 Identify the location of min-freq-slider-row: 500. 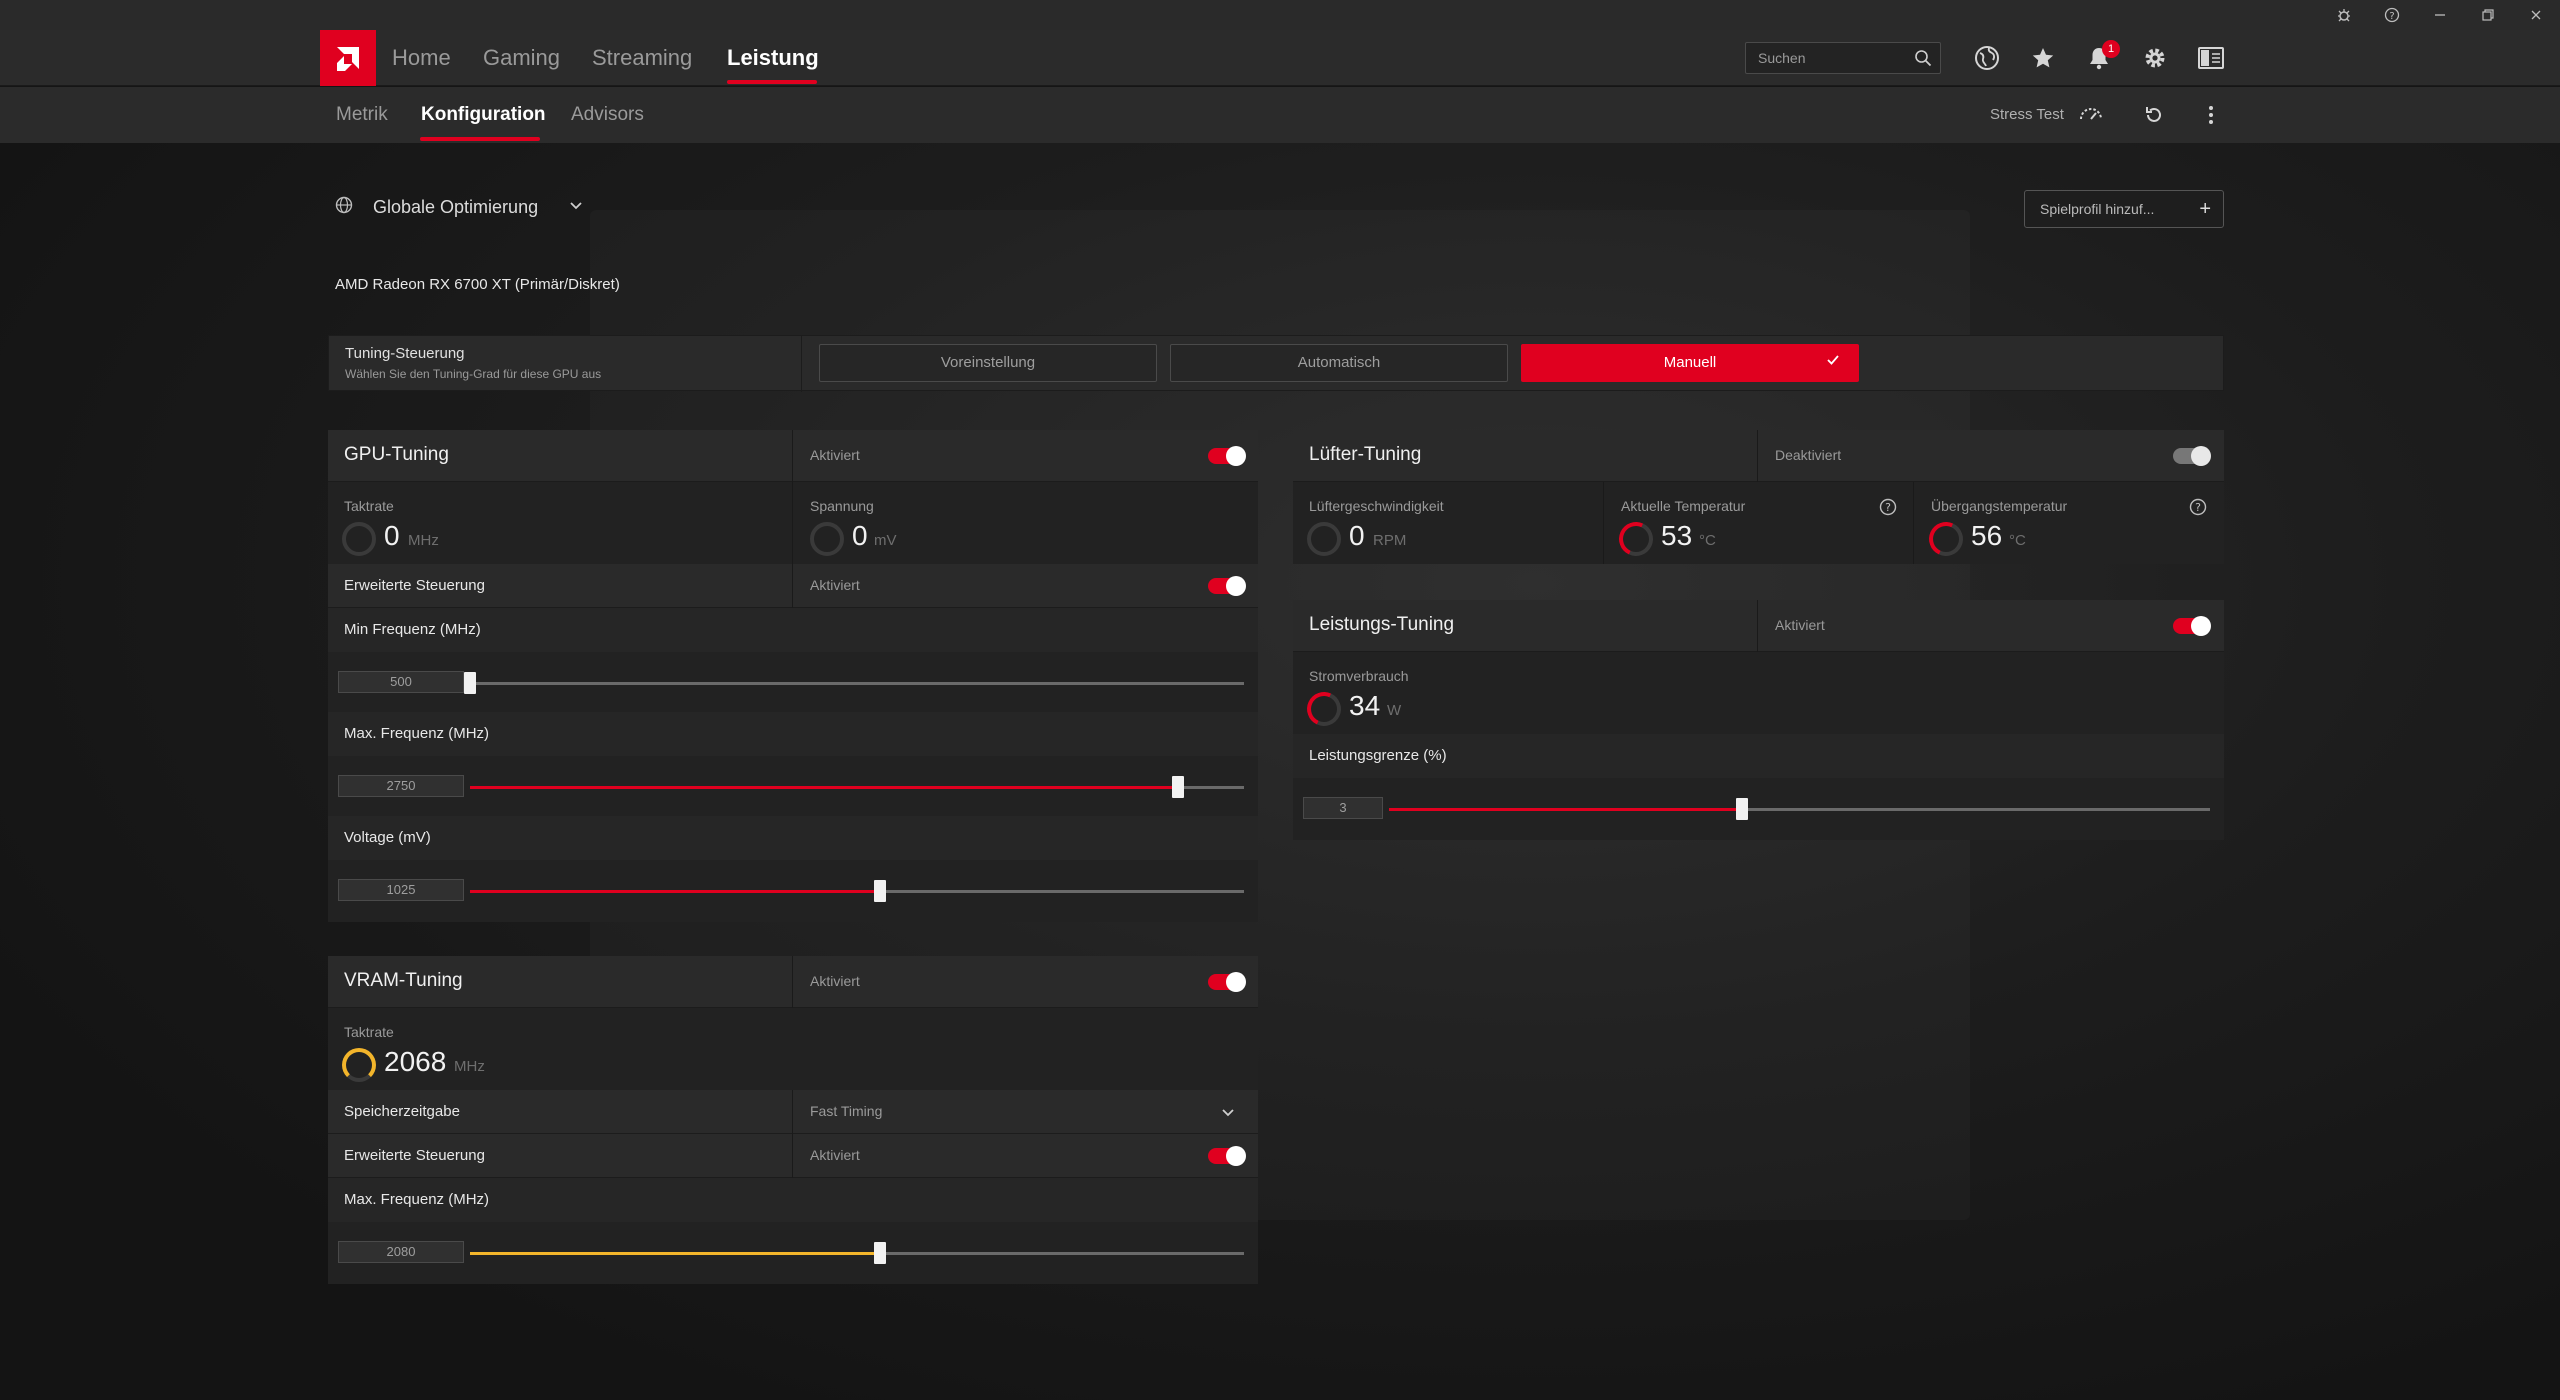
(793, 682).